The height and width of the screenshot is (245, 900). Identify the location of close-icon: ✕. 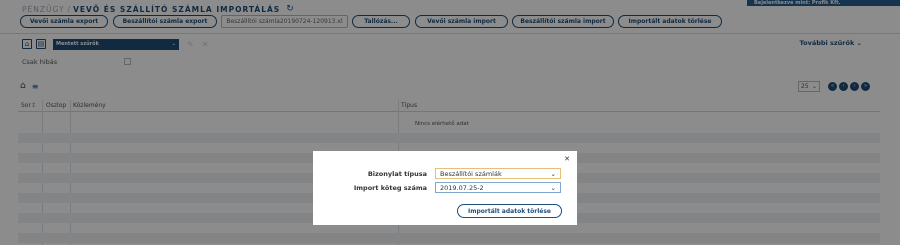
(567, 159).